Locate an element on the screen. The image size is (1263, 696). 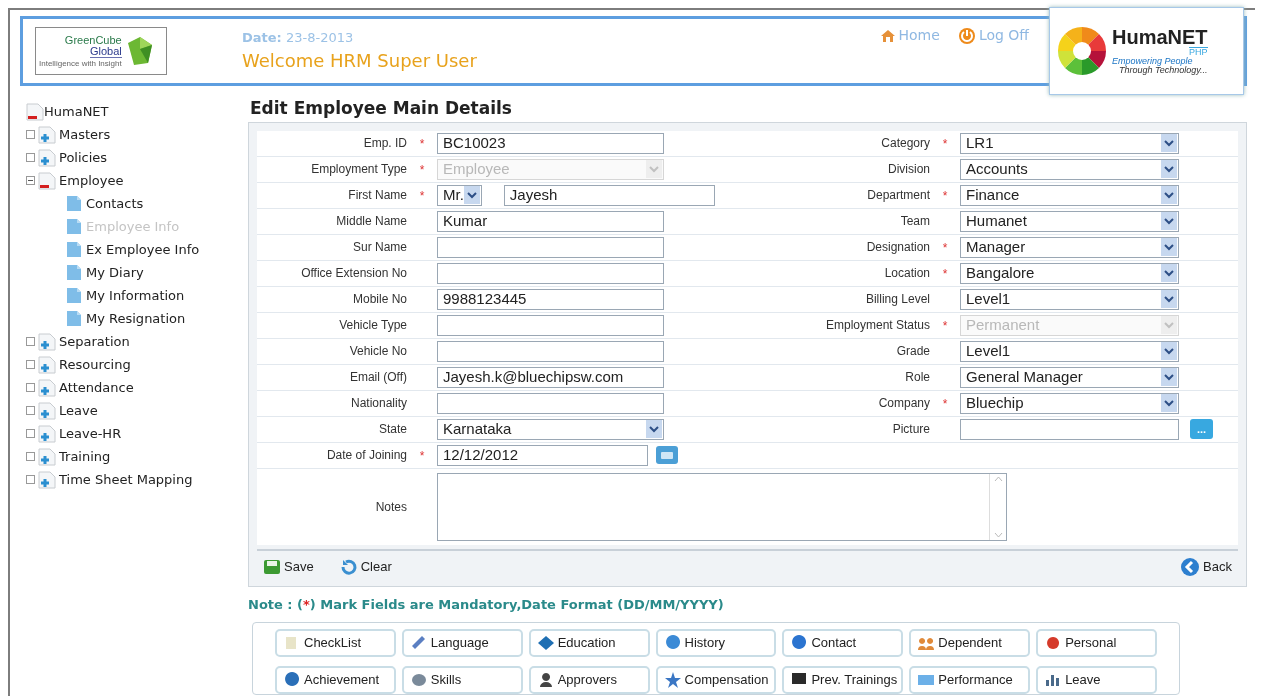
field-label: Company is located at coordinates (903, 403).